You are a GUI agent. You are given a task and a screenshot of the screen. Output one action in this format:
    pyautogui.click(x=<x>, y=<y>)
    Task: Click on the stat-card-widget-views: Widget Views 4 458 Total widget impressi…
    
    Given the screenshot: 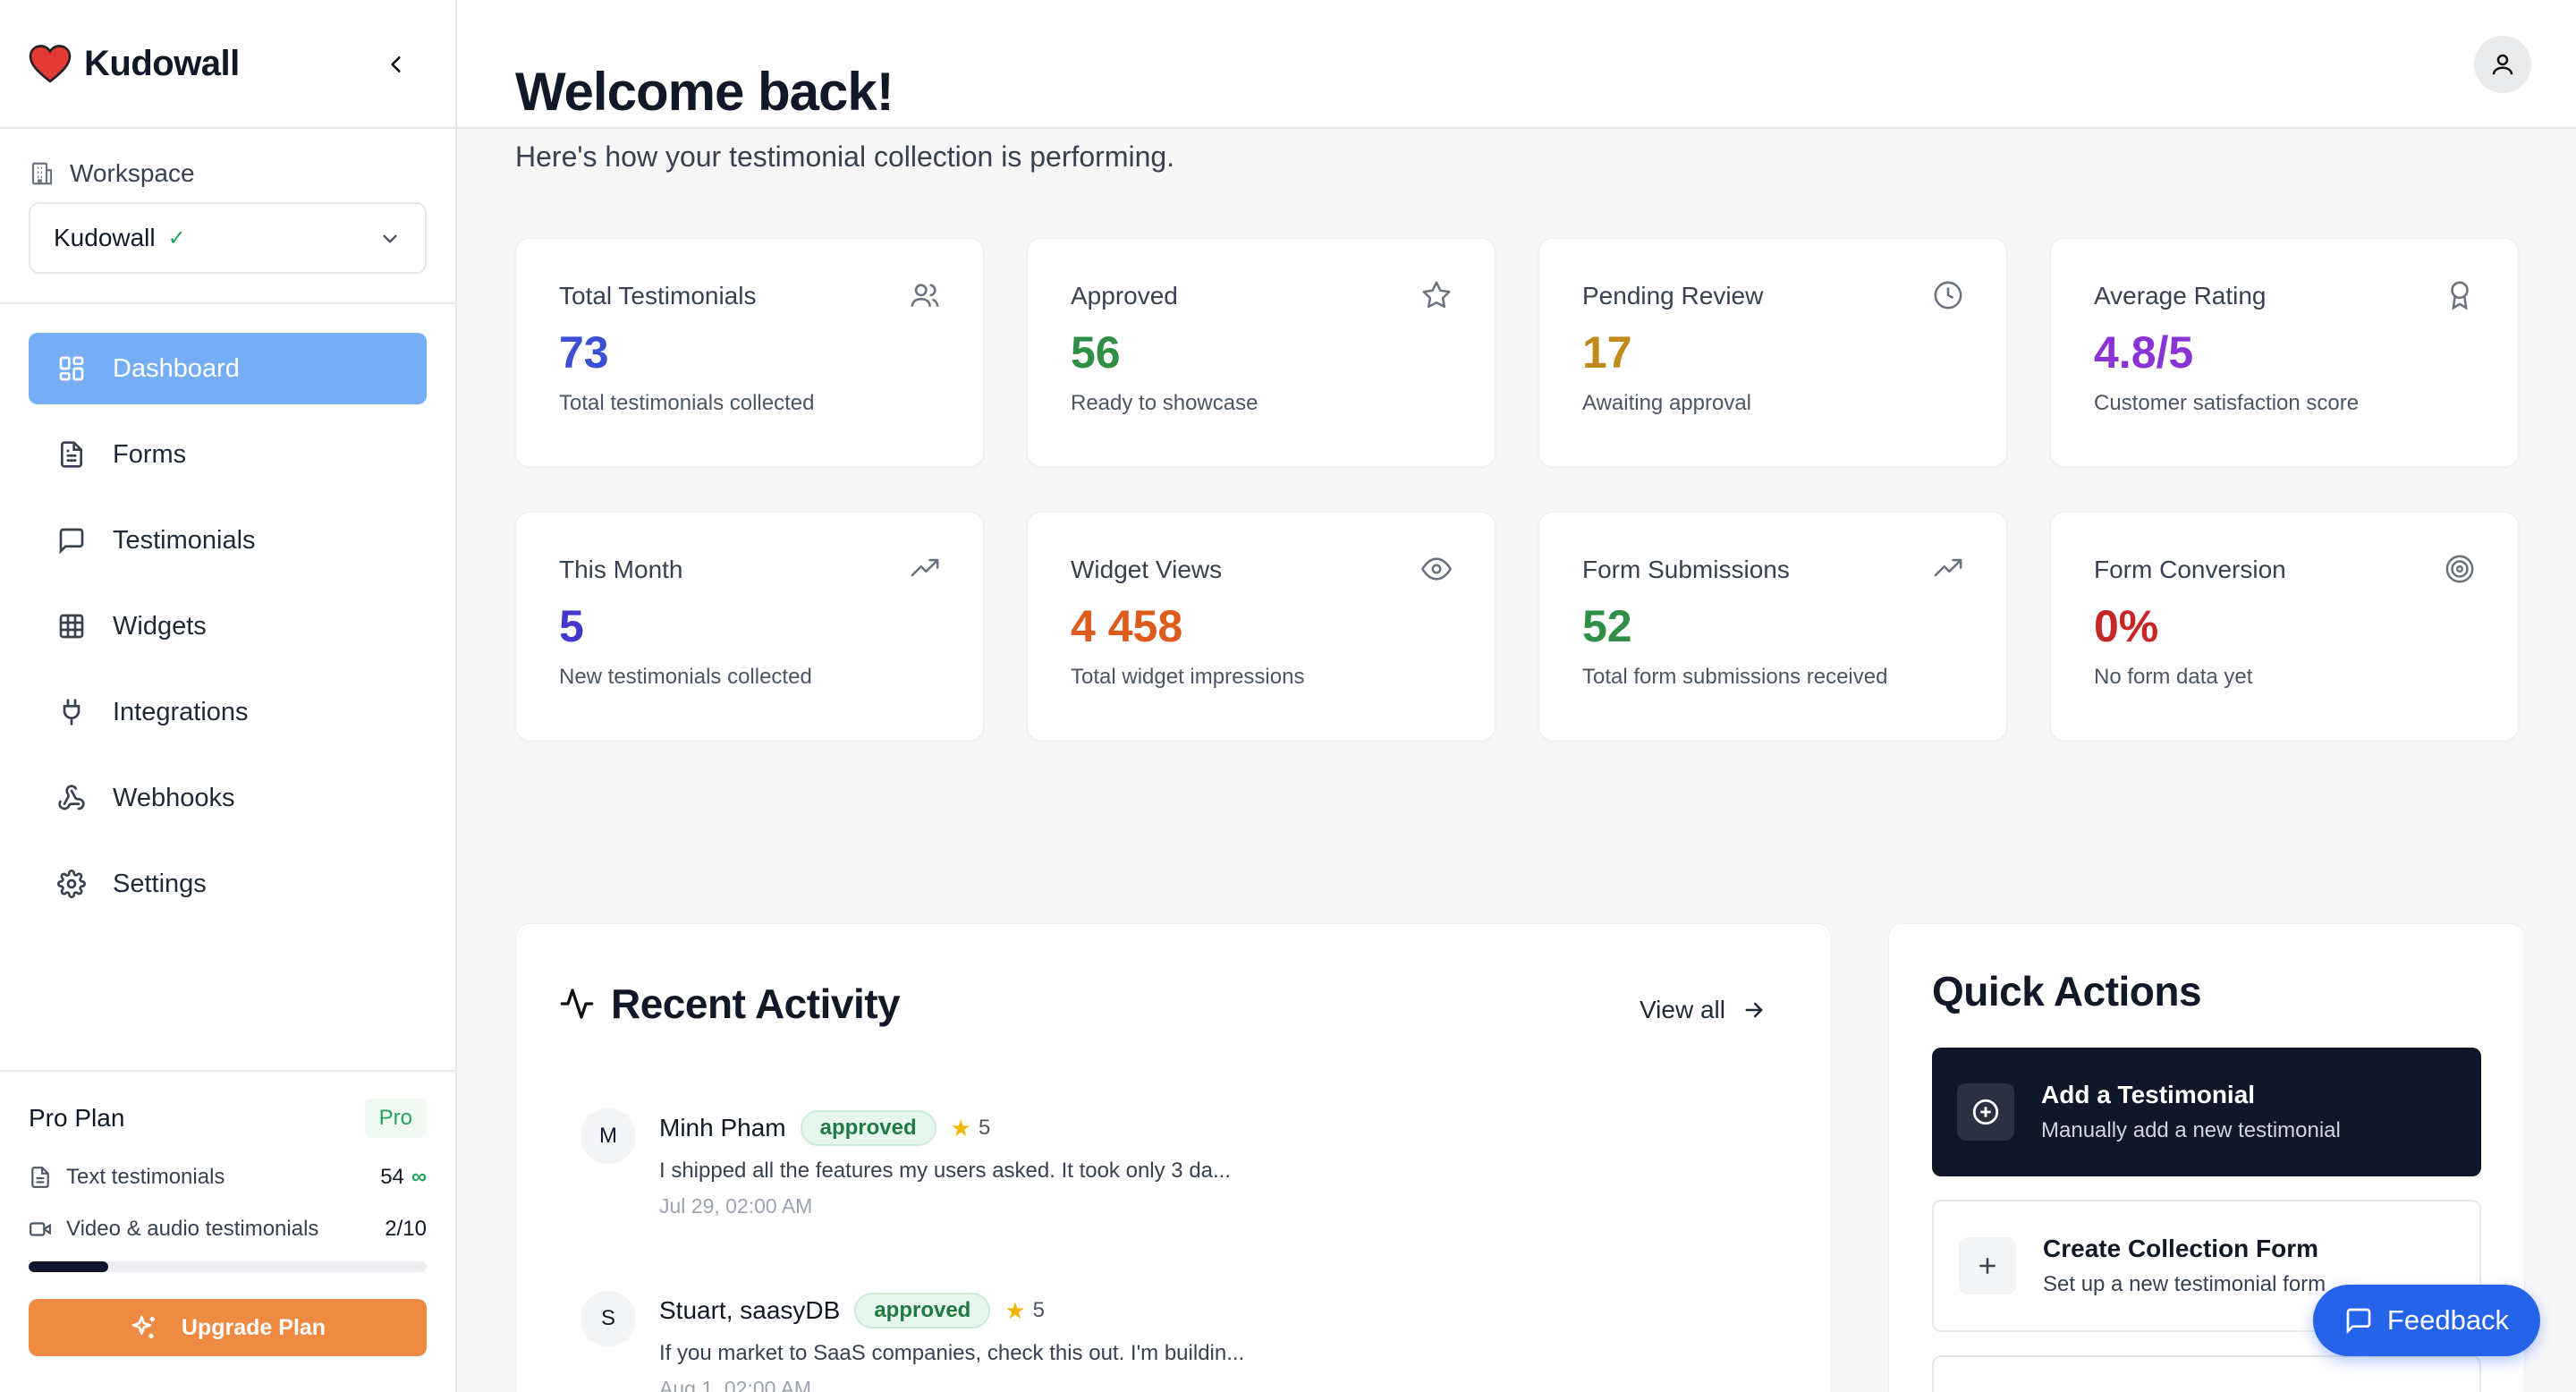 What is the action you would take?
    pyautogui.click(x=1261, y=626)
    